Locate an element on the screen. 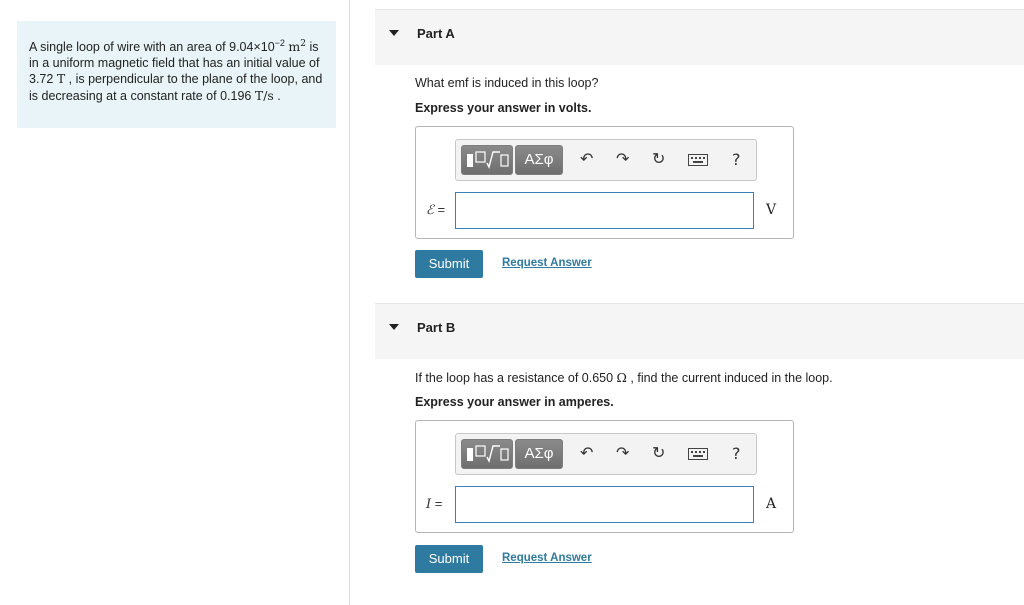  area-value: 9.04×10 is located at coordinates (252, 47).